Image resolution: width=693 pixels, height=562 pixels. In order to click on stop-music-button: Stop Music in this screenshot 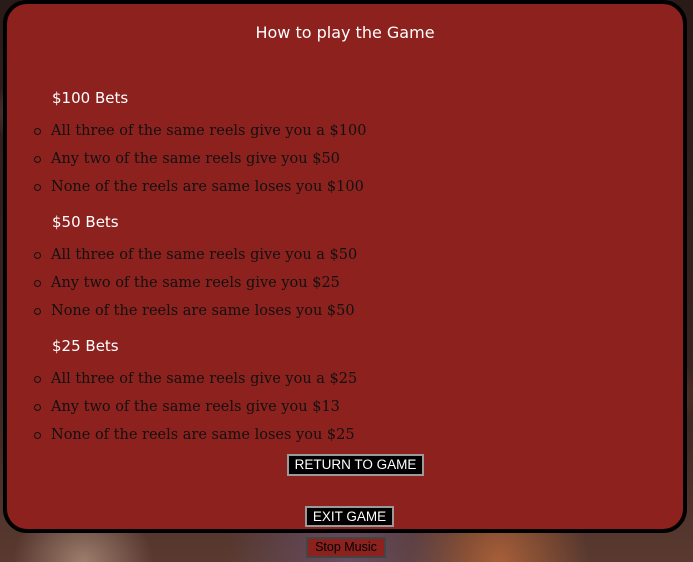, I will do `click(346, 547)`.